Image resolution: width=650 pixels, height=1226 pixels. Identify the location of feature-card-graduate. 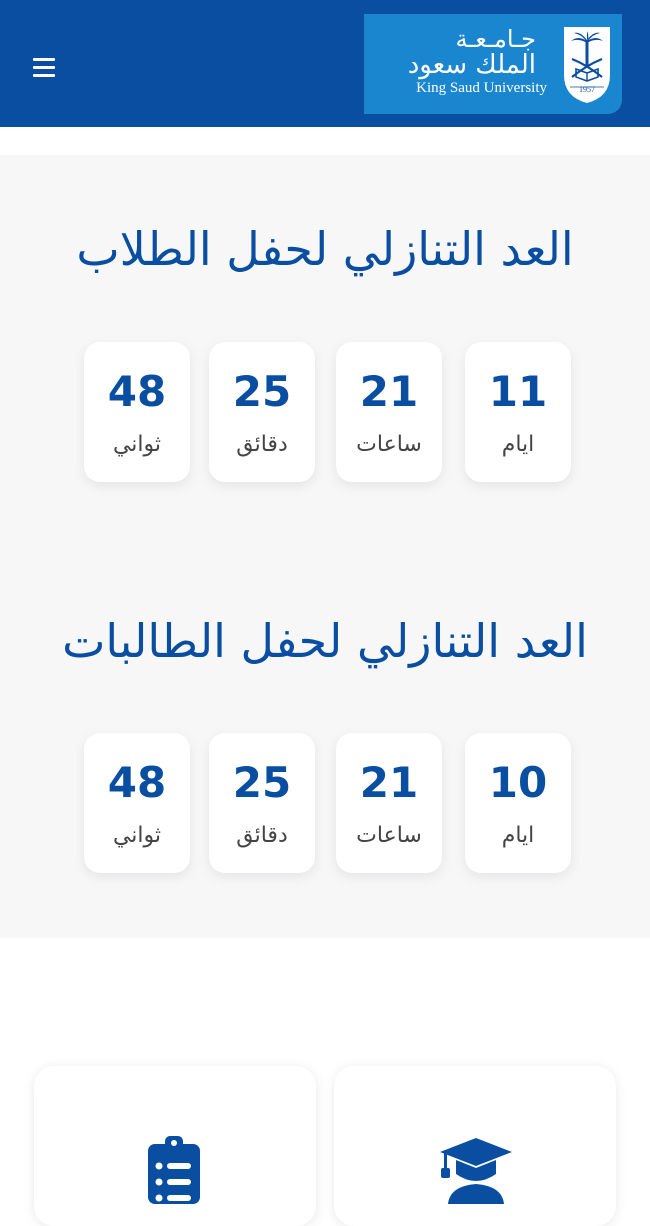
(475, 1146).